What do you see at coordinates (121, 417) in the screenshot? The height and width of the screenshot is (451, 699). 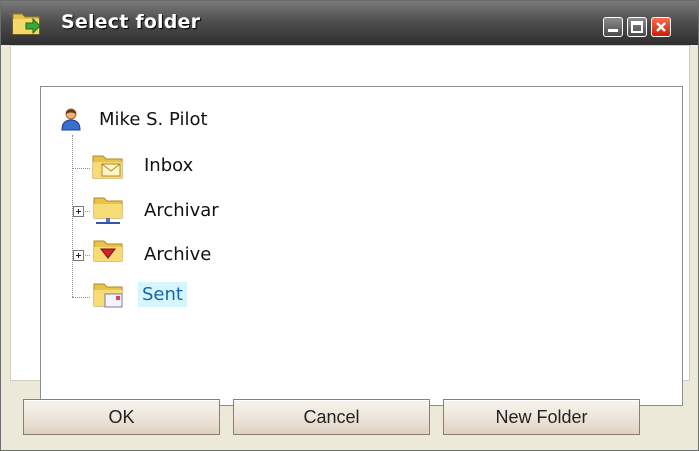 I see `ok-button: OK` at bounding box center [121, 417].